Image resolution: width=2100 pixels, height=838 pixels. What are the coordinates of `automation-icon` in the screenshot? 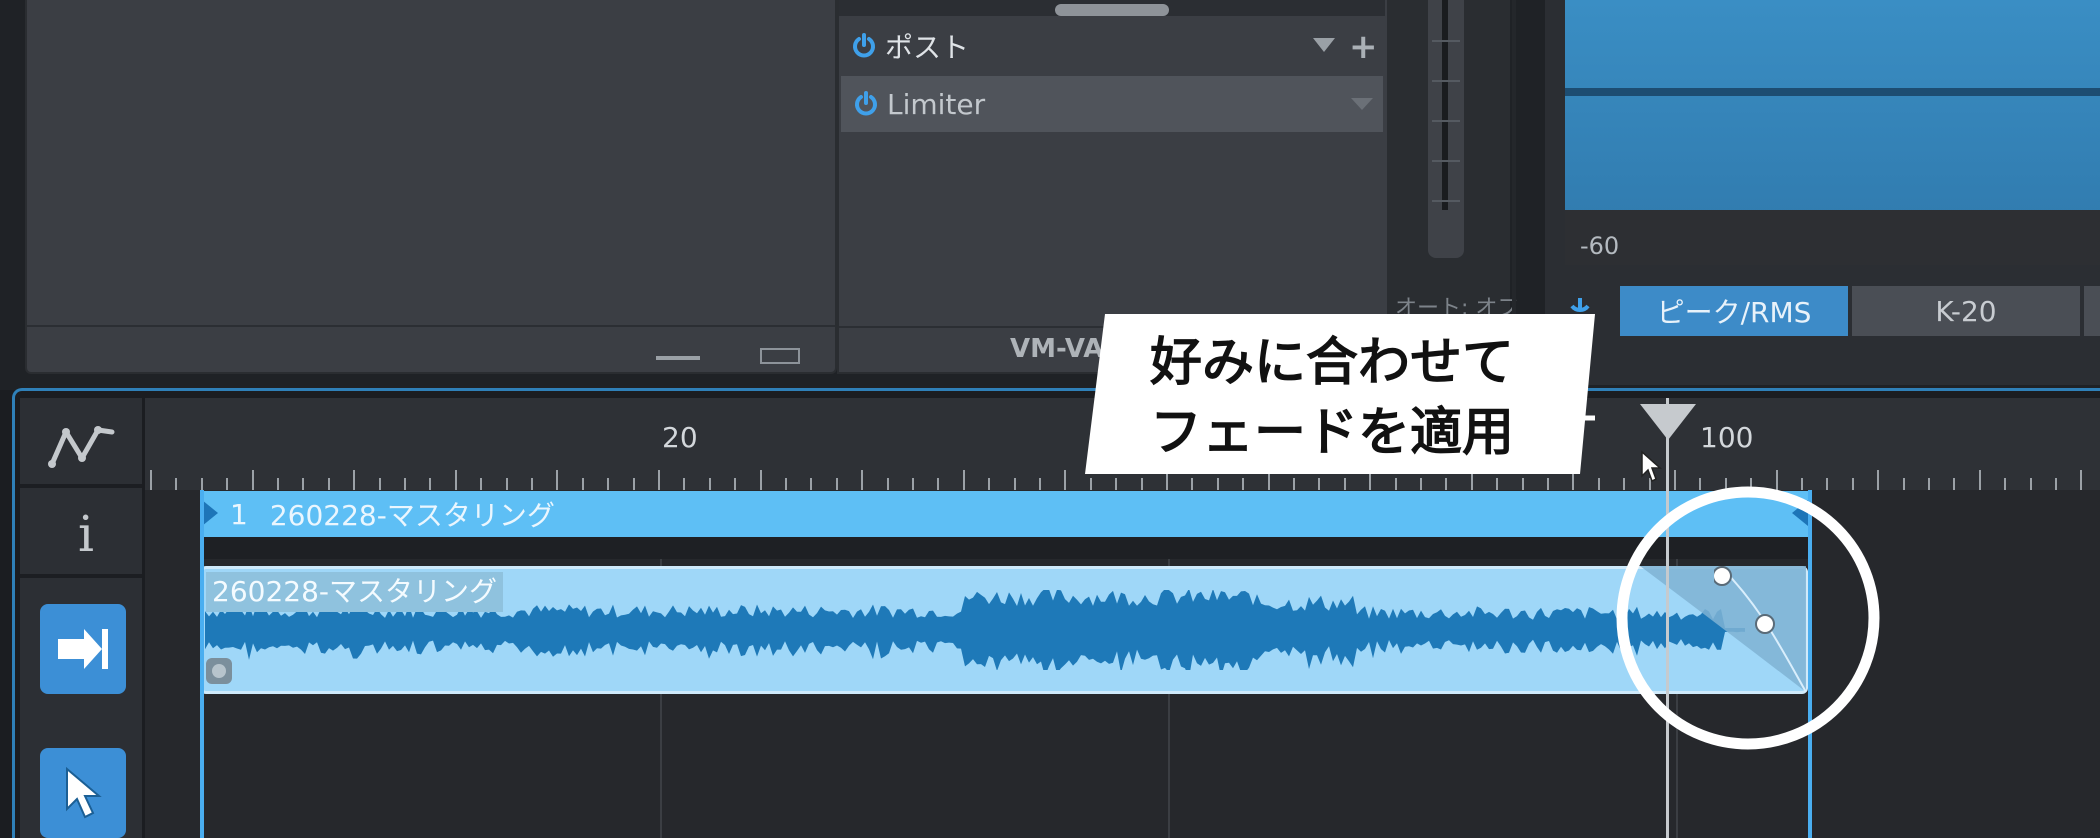 It's located at (84, 447).